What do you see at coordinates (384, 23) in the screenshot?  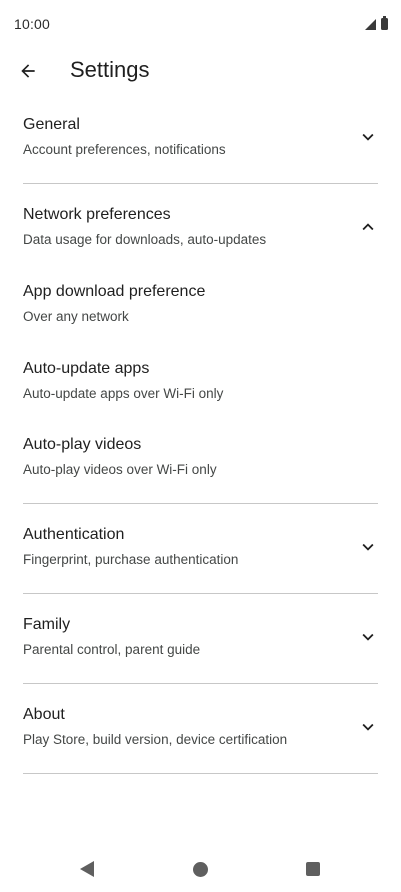 I see `battery-icon` at bounding box center [384, 23].